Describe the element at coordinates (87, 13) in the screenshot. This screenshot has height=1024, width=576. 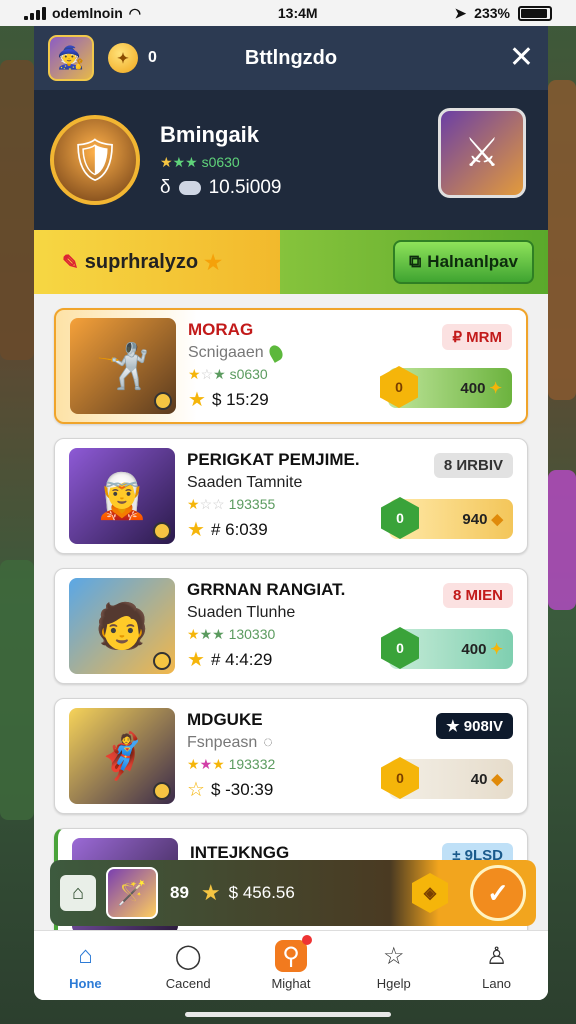
I see `carrier-name: odemlnoin` at that location.